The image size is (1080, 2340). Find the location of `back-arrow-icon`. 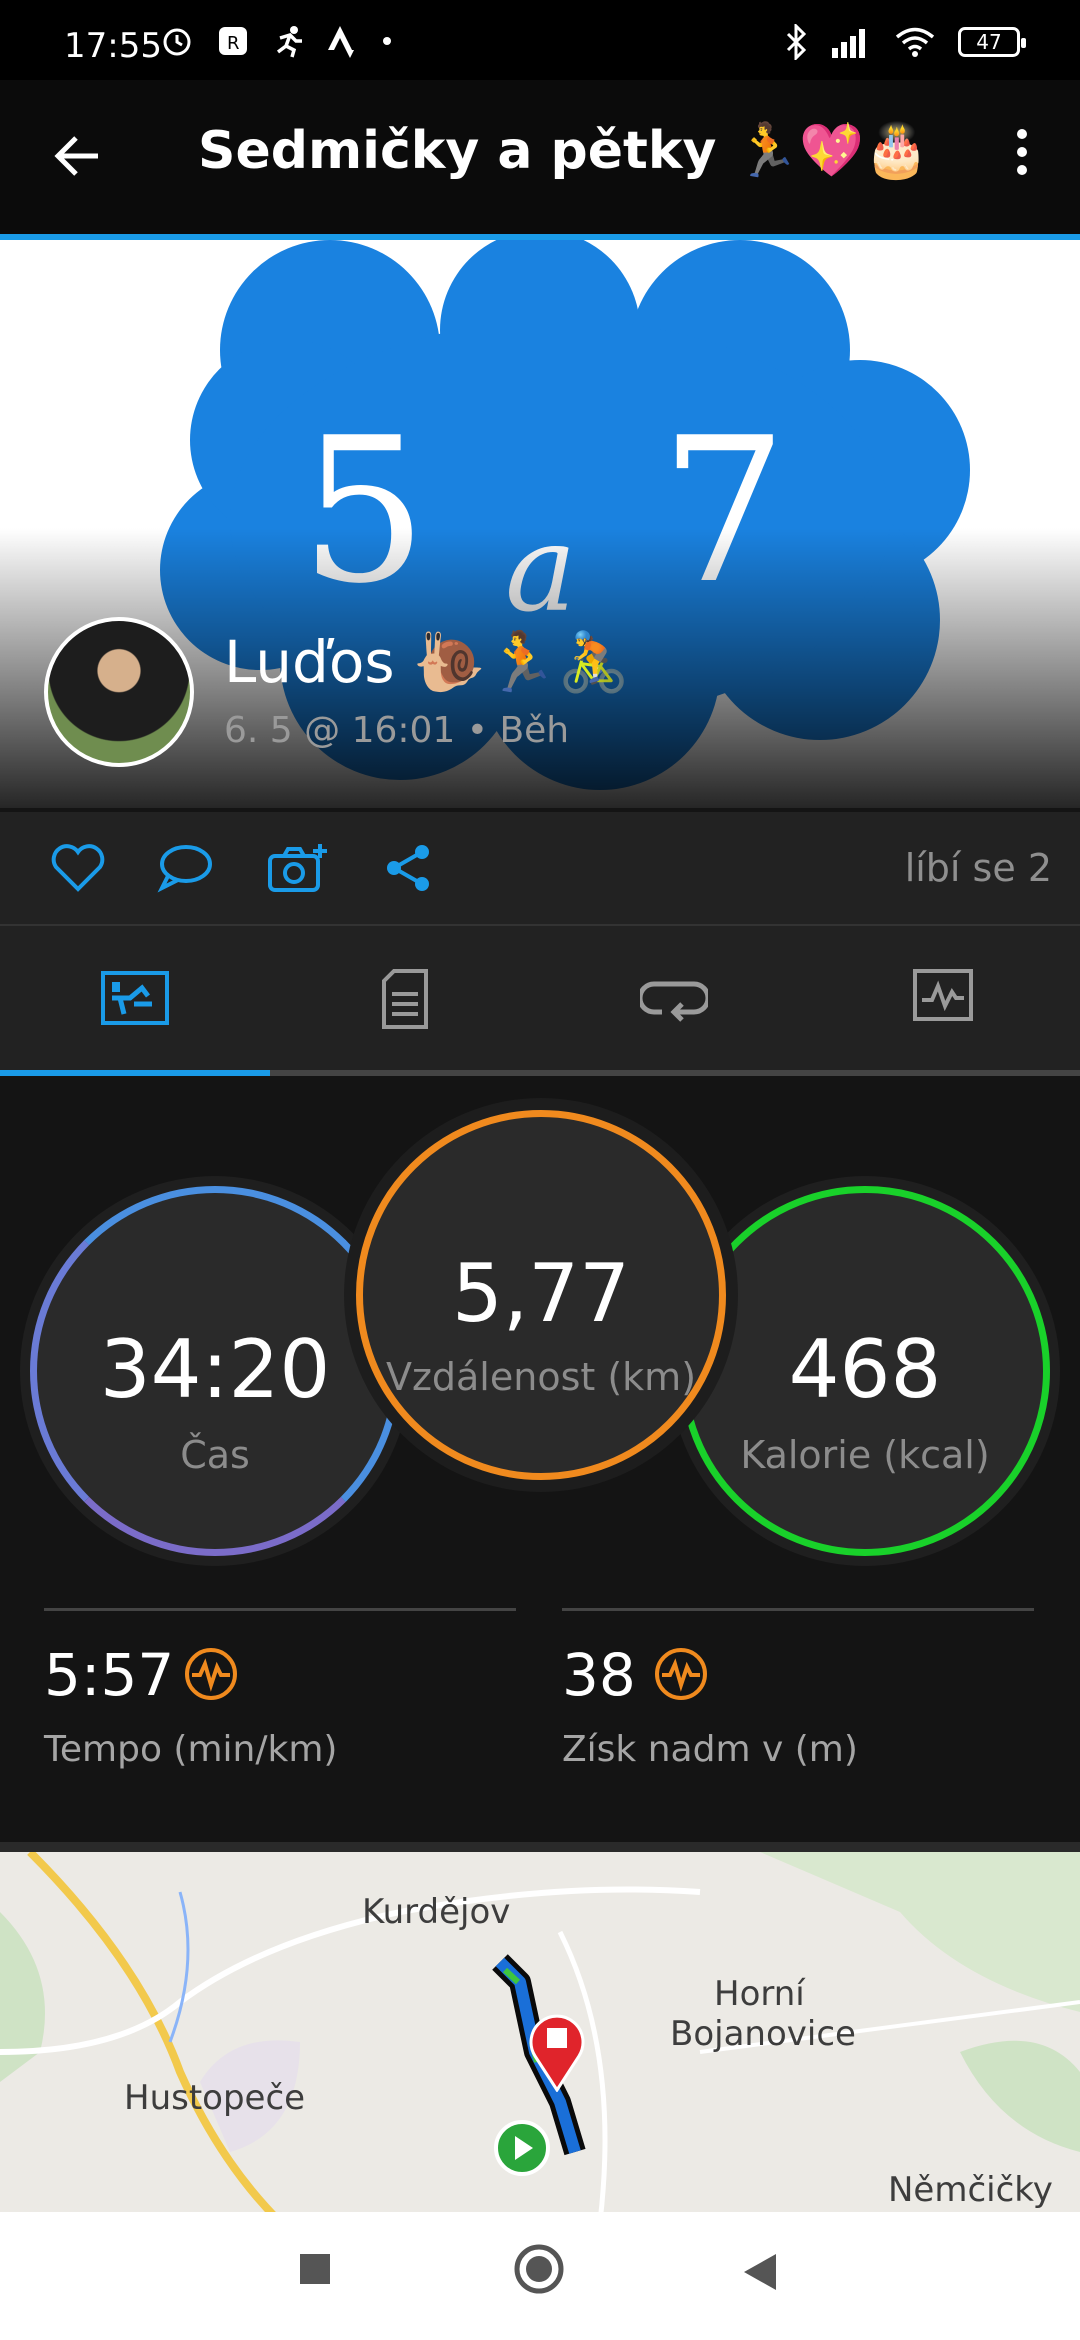

back-arrow-icon is located at coordinates (78, 156).